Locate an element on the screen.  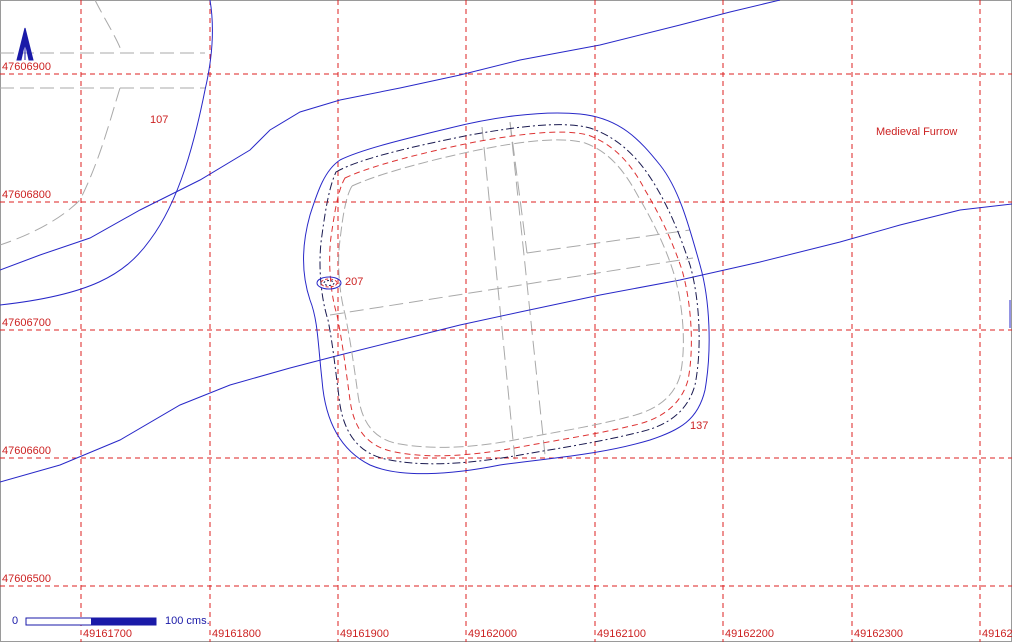
x-label: 49162100 is located at coordinates (621, 634).